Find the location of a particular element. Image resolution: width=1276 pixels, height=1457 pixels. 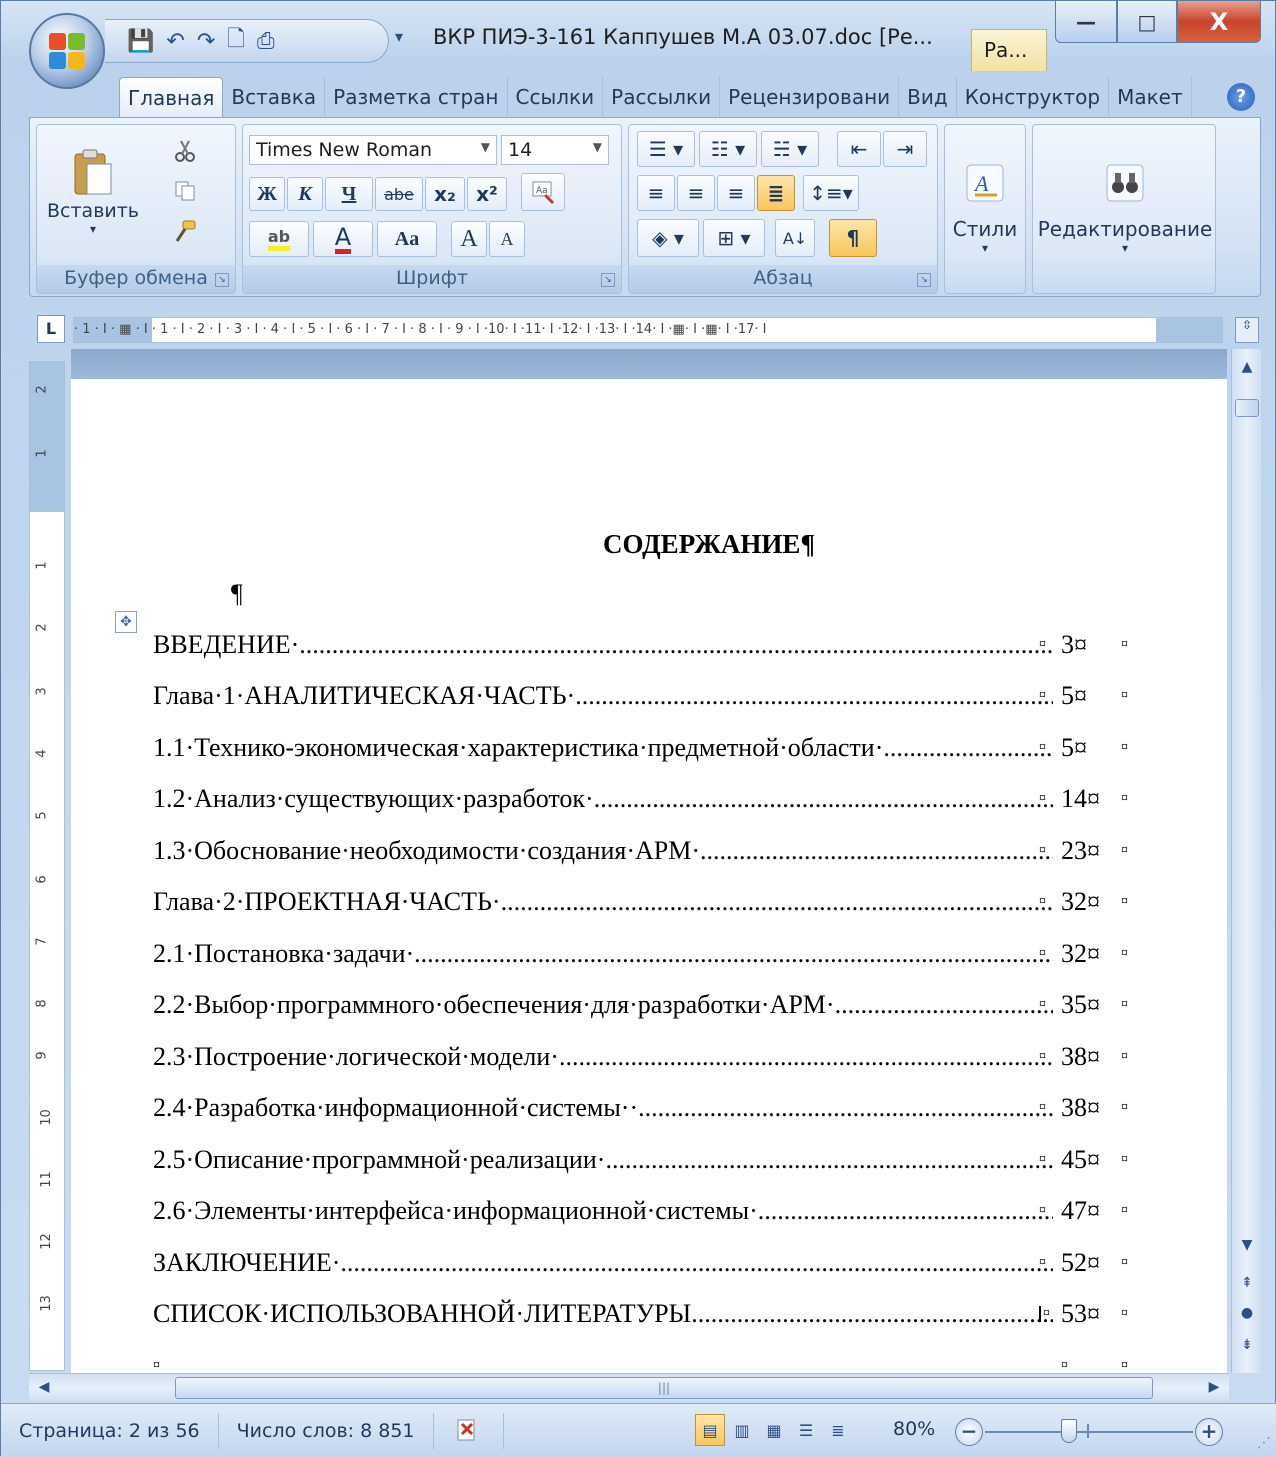

font-size-dropdown-icon: ▼ is located at coordinates (597, 147).